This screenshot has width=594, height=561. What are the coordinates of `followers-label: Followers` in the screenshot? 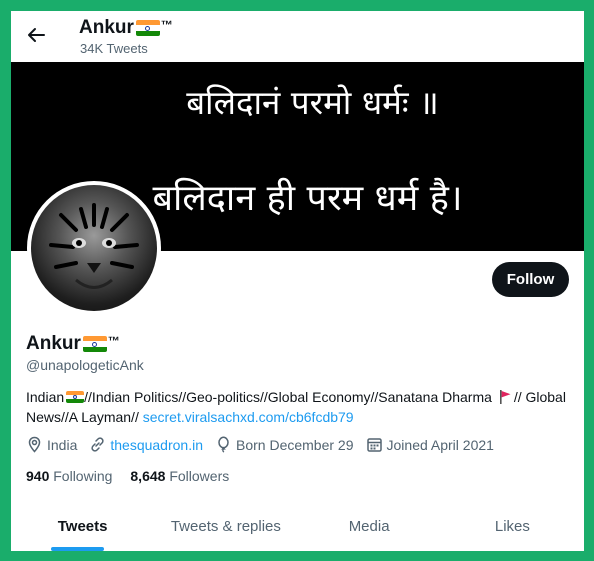 It's located at (199, 476).